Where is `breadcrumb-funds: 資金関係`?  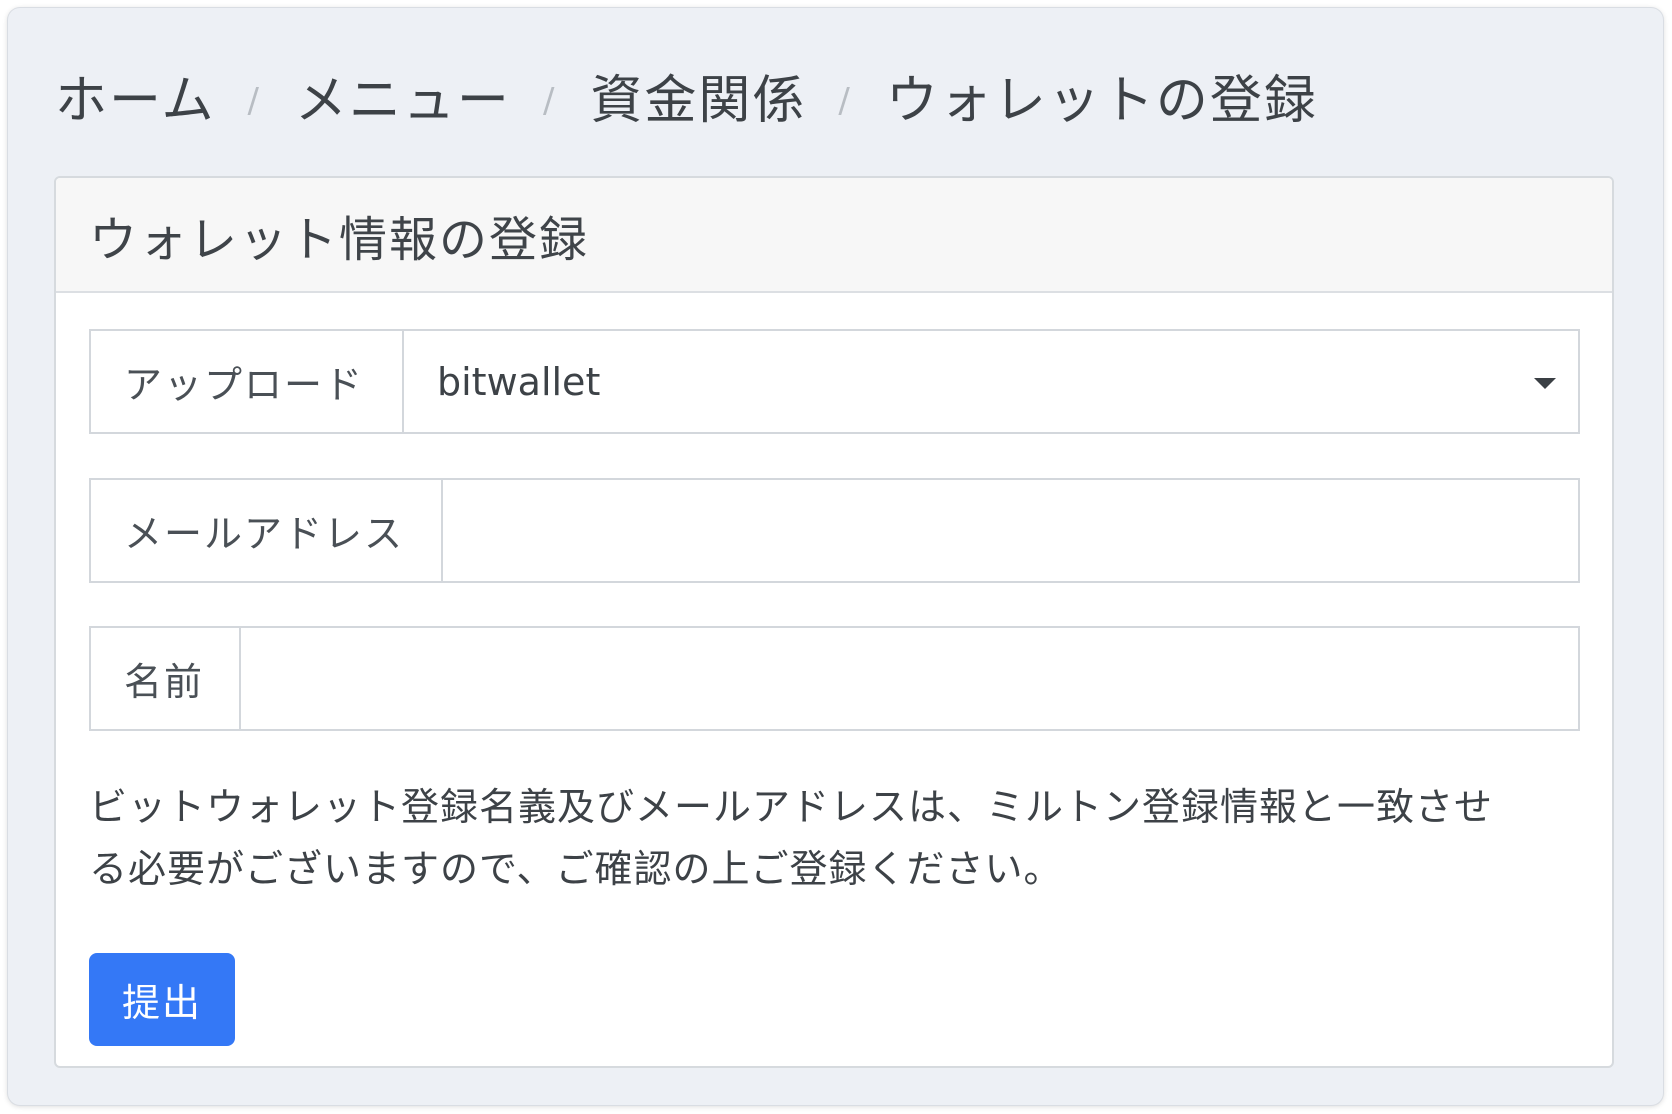
breadcrumb-funds: 資金関係 is located at coordinates (698, 95).